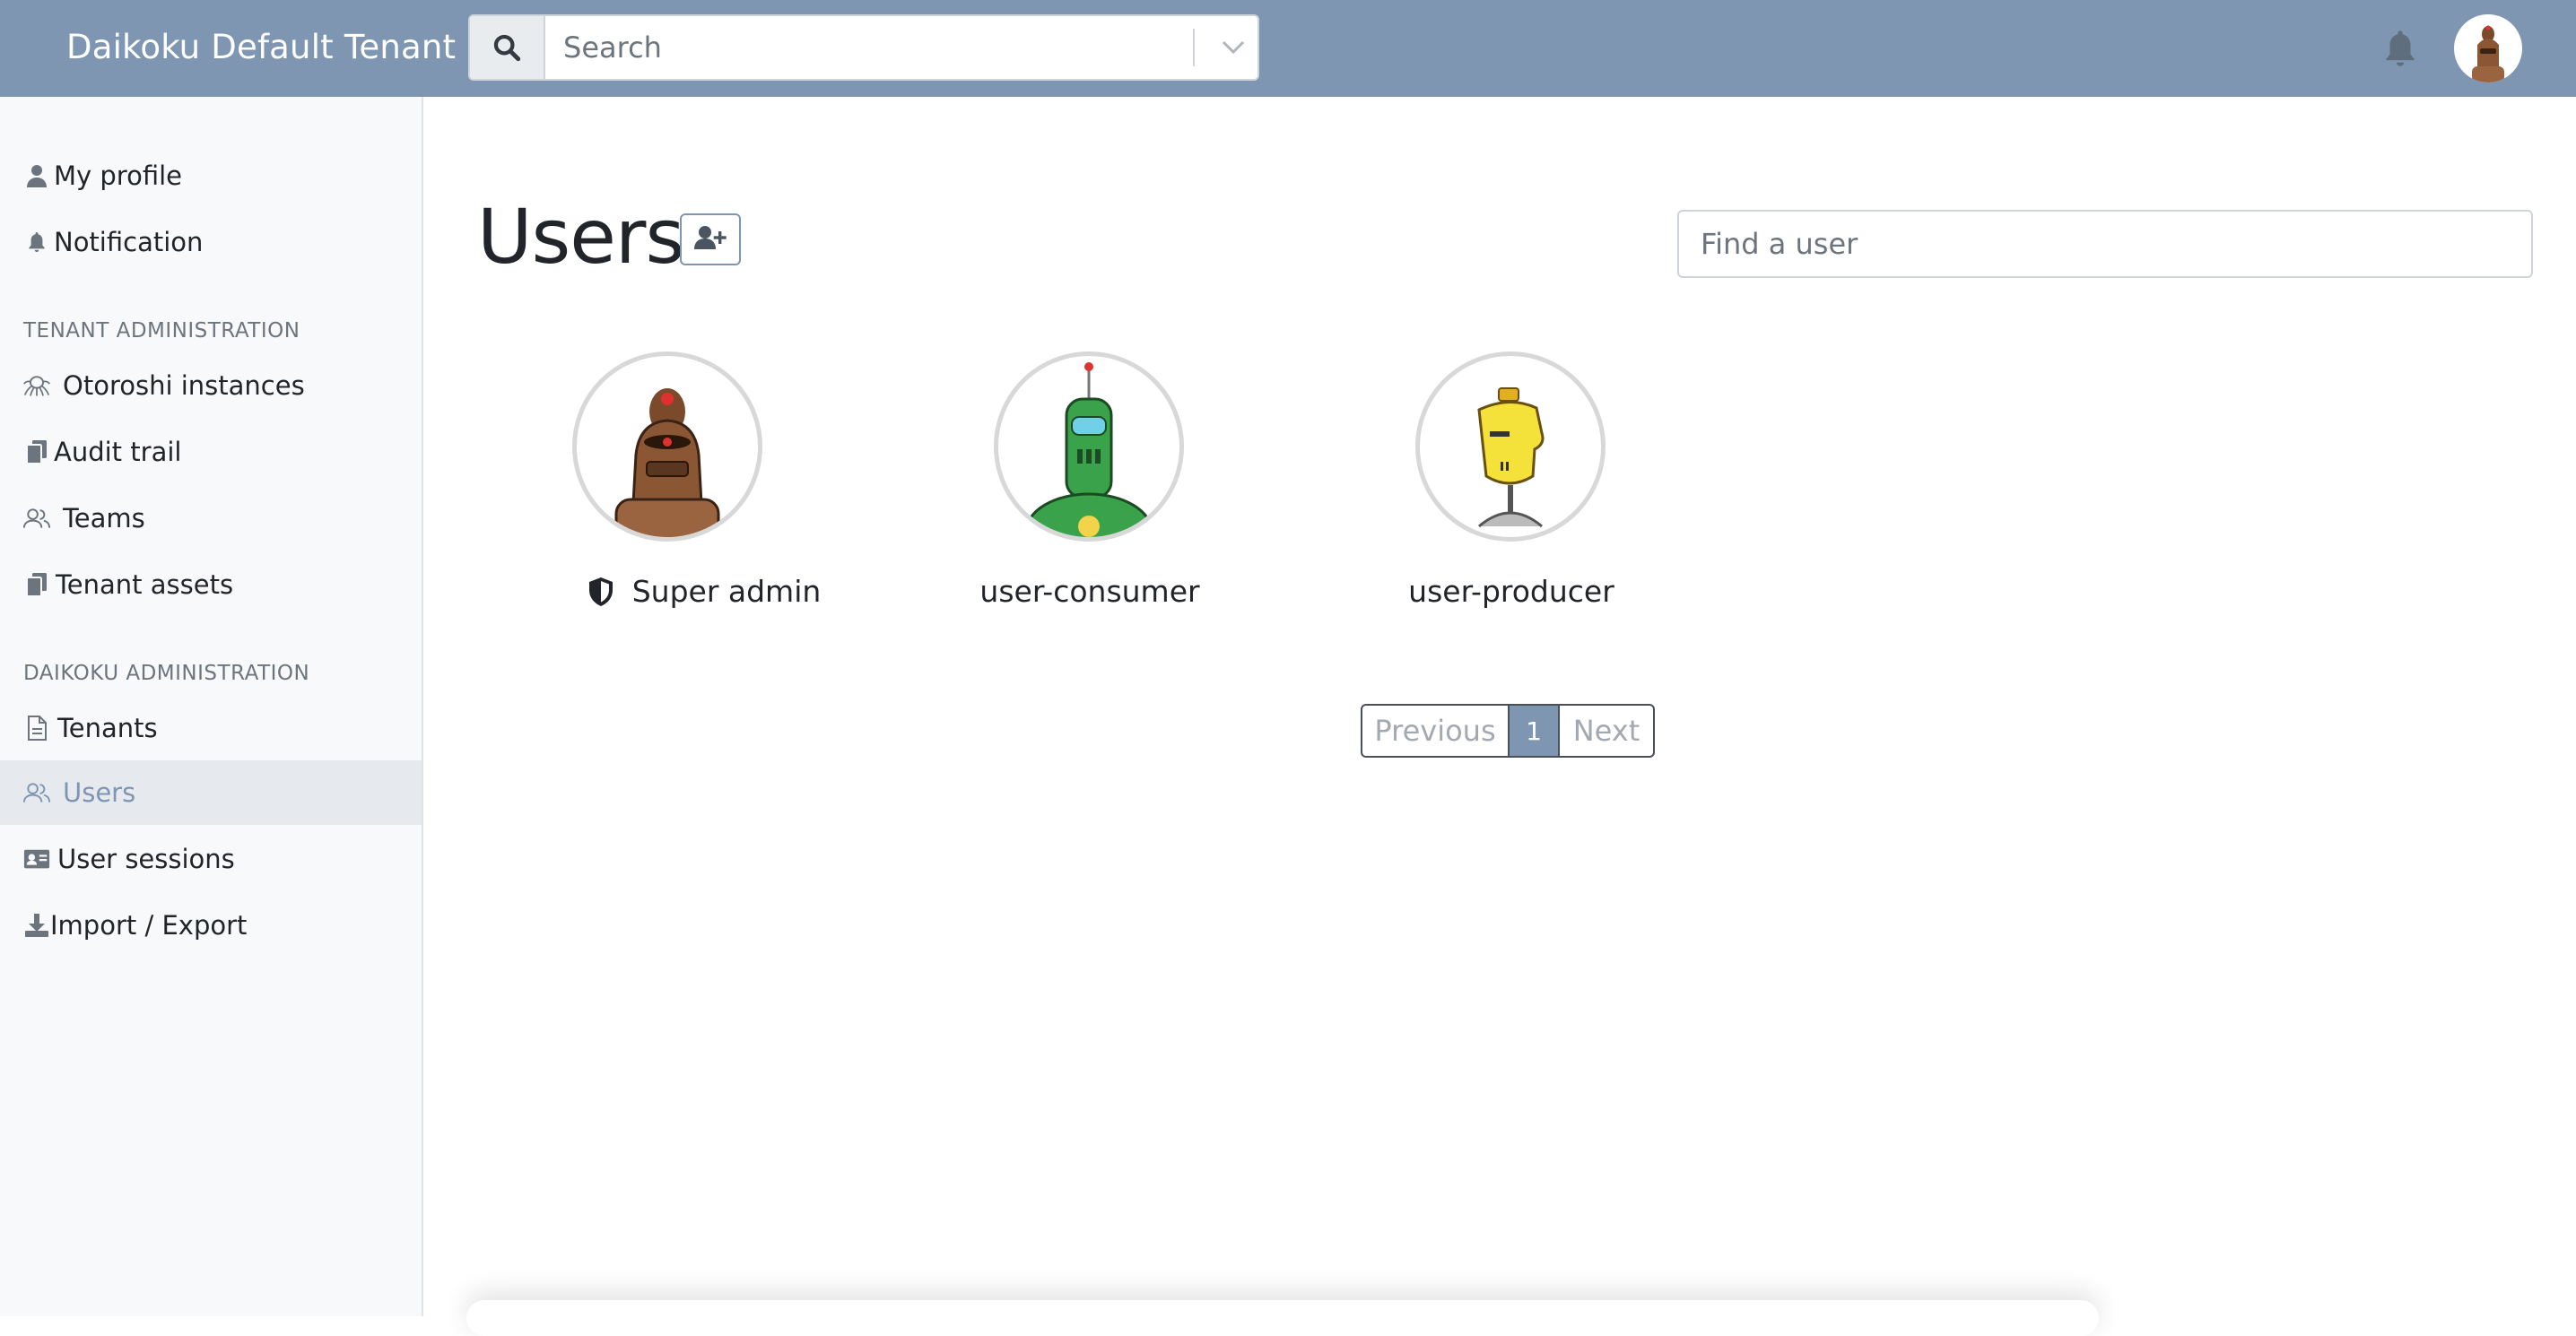 The image size is (2576, 1336). I want to click on footer-shadow, so click(1282, 1318).